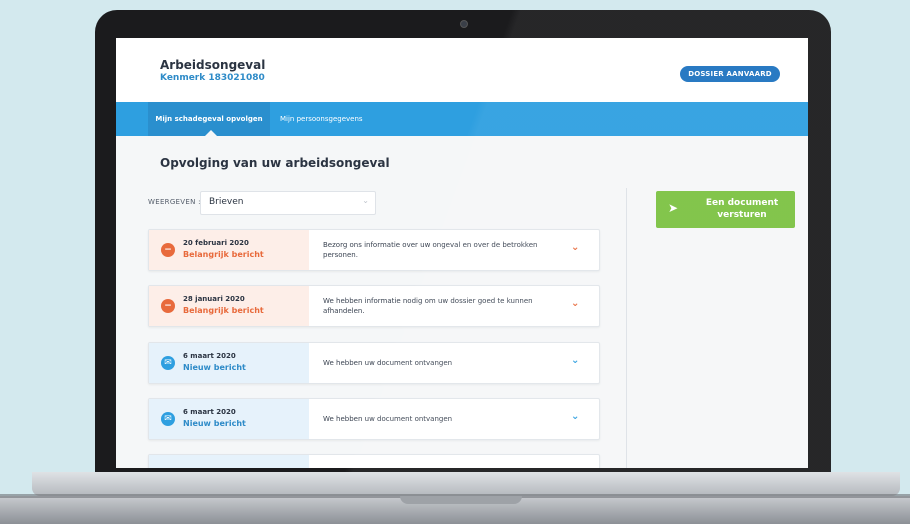 The width and height of the screenshot is (910, 524). I want to click on laptop-notch, so click(461, 500).